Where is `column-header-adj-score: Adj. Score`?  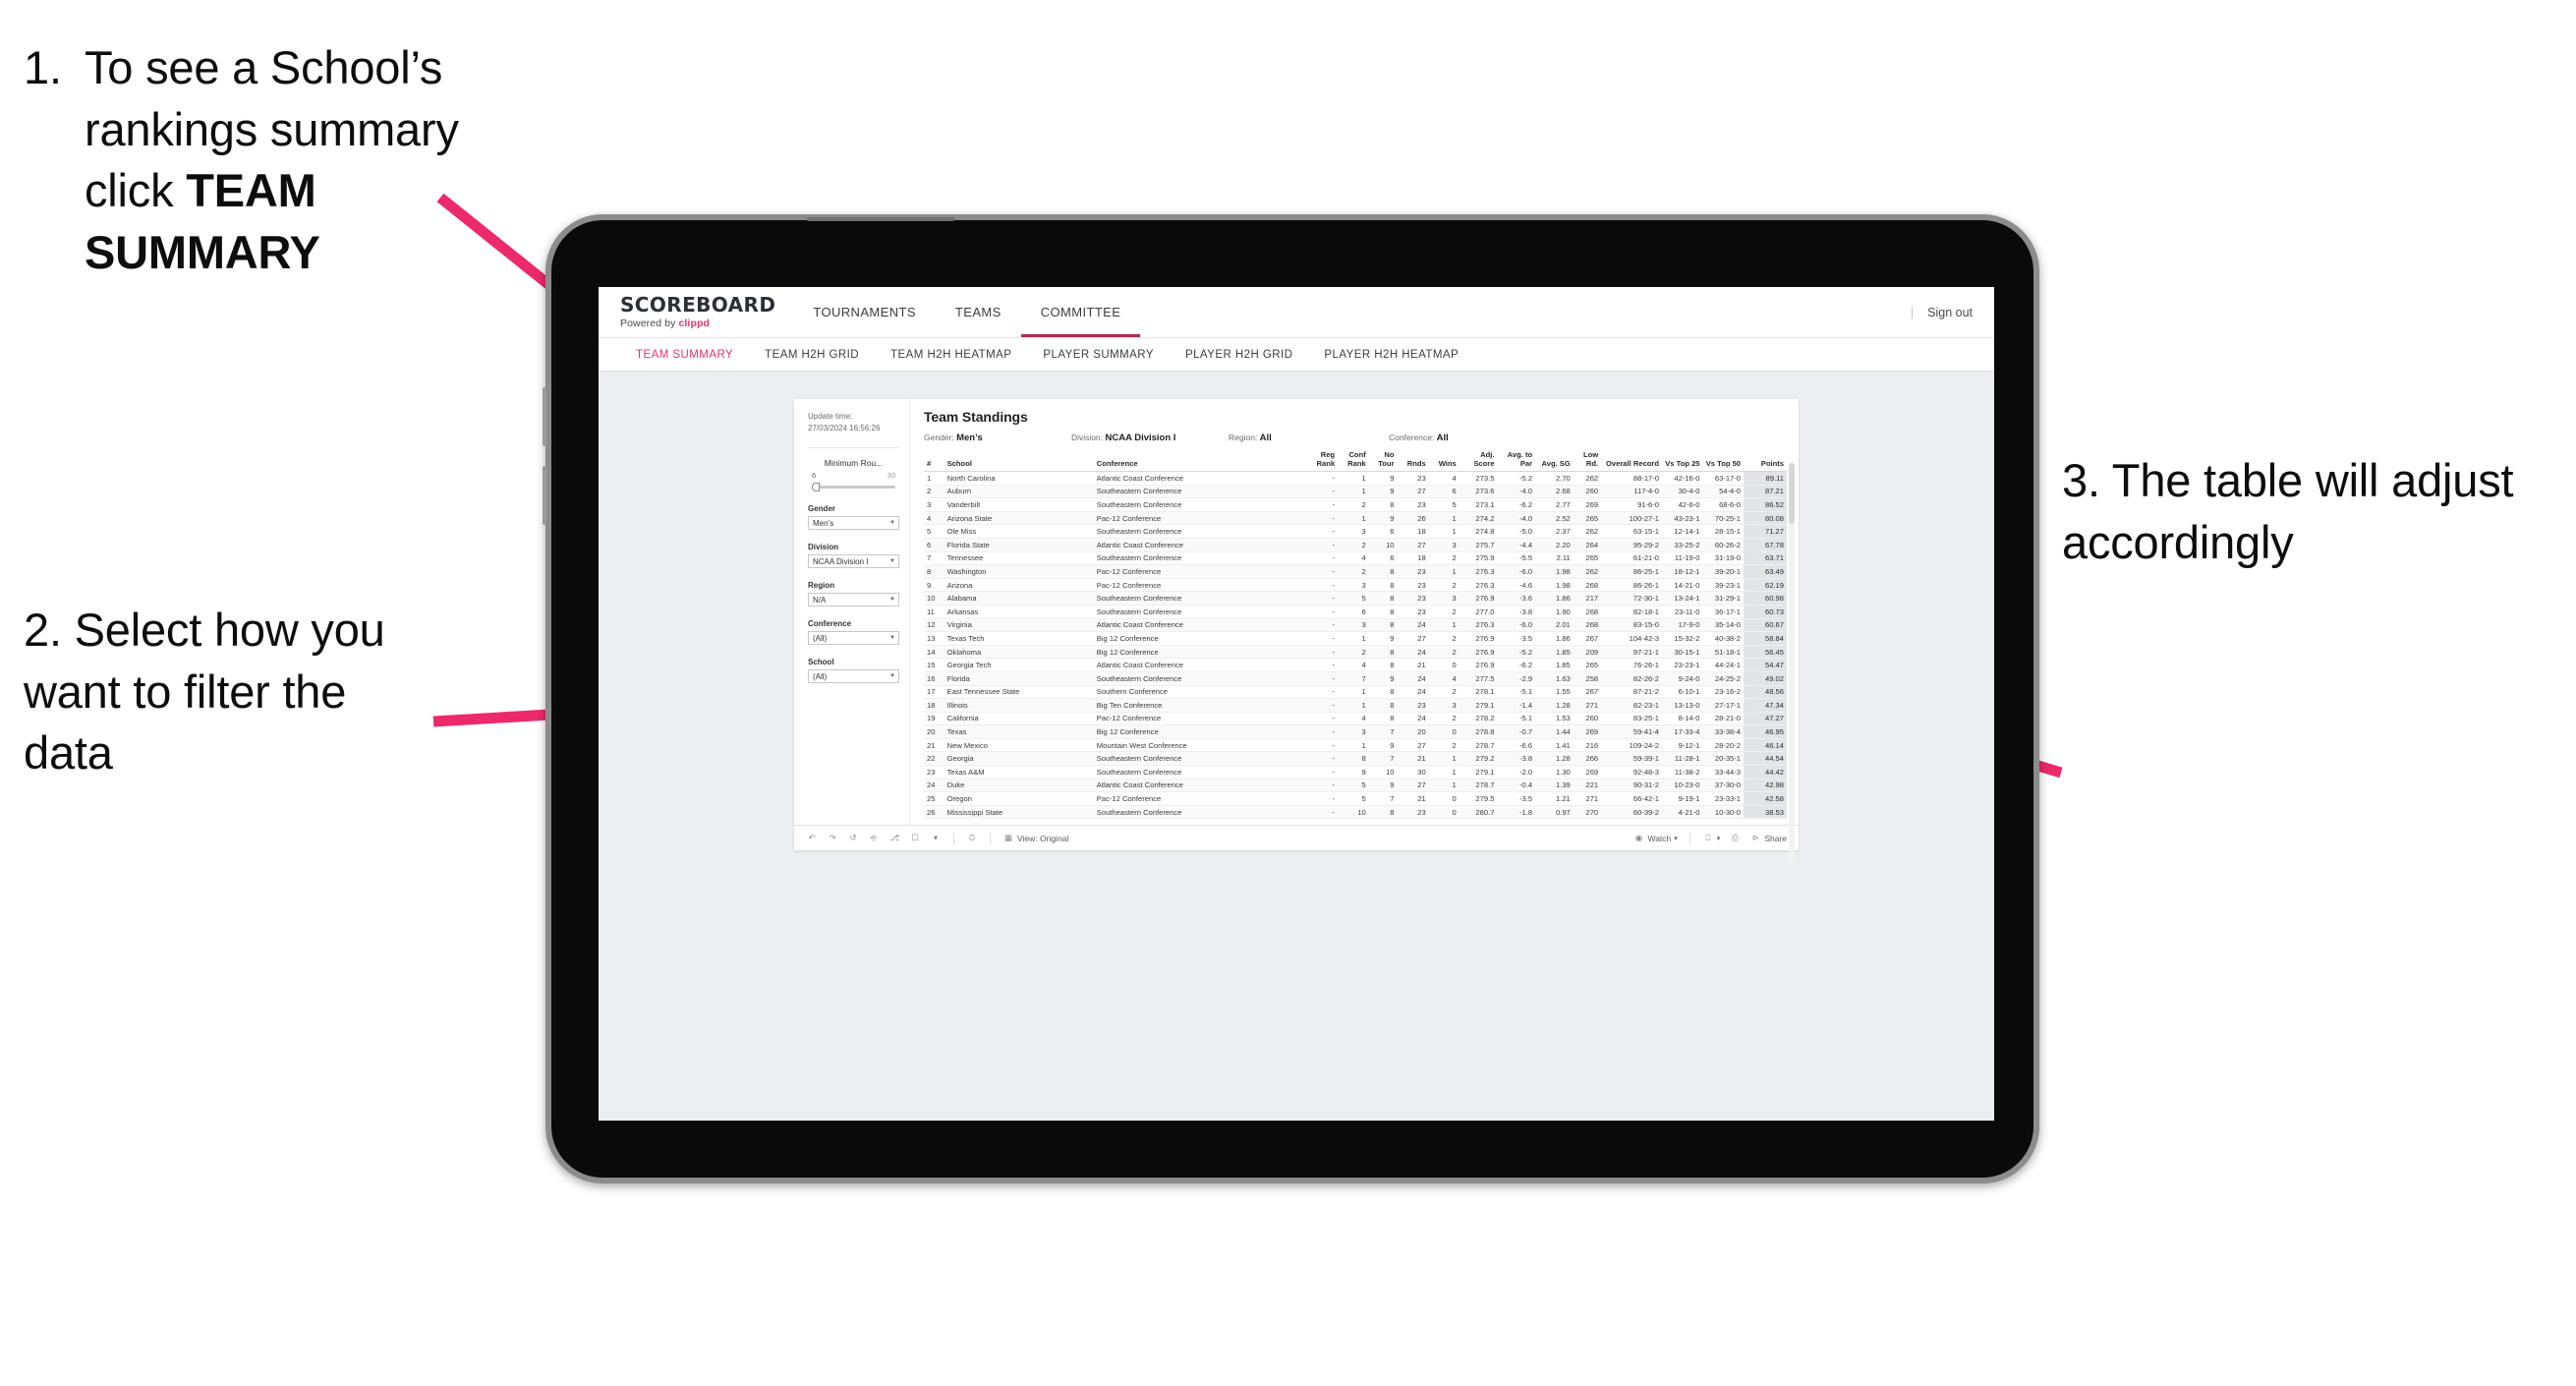
column-header-adj-score: Adj. Score is located at coordinates (1478, 461).